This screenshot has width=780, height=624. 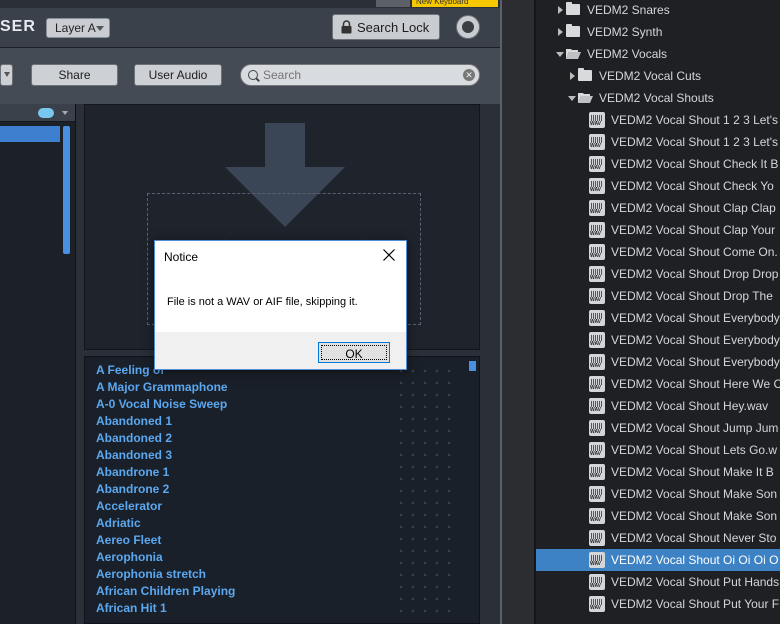 I want to click on file-row: VEDM2 Vocal Shout Put Your F, so click(x=658, y=604).